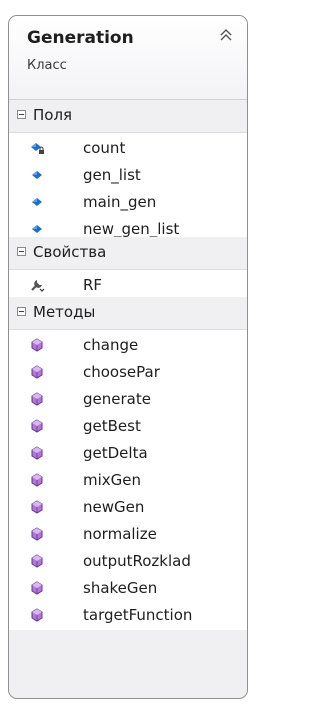 Image resolution: width=320 pixels, height=711 pixels. Describe the element at coordinates (53, 115) in the screenshot. I see `section-label: Поля` at that location.